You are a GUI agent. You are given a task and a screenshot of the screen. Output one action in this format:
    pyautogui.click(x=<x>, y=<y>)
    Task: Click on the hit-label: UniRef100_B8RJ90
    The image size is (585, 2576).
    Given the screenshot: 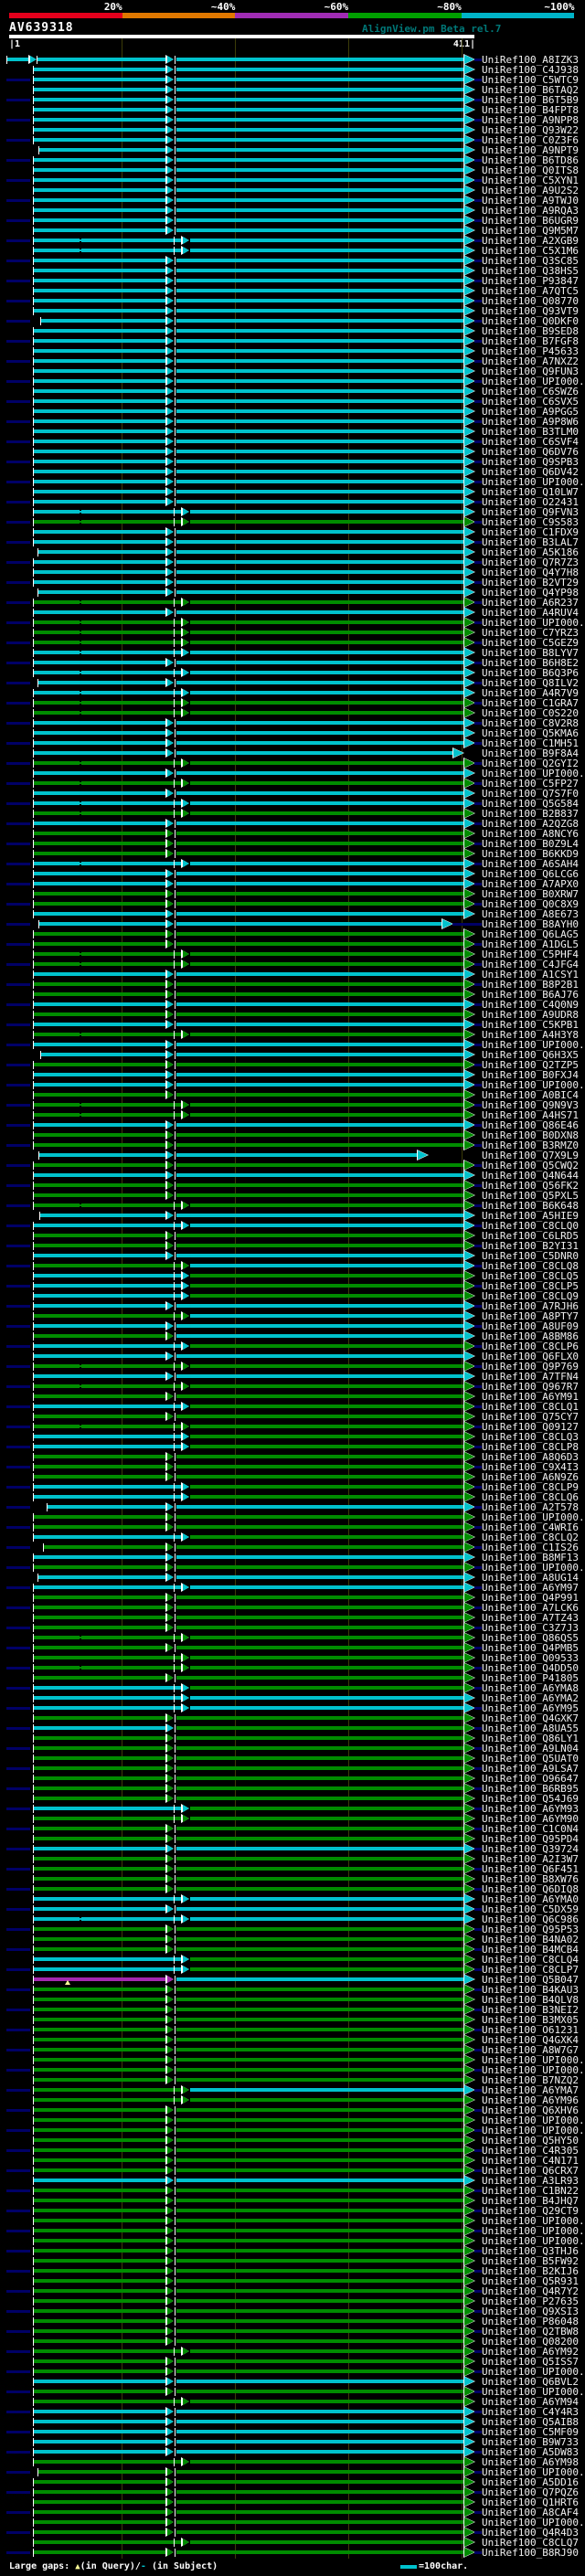 What is the action you would take?
    pyautogui.click(x=531, y=2553)
    